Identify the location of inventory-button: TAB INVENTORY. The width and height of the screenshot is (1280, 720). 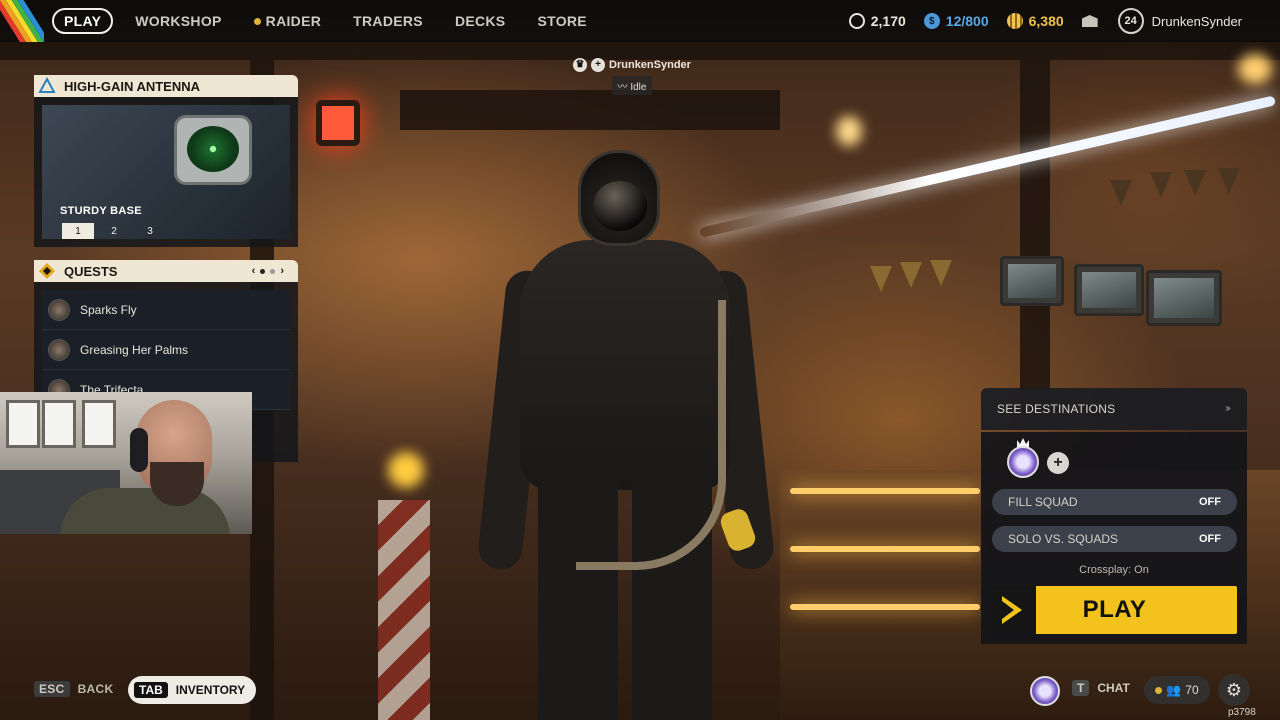
(192, 690).